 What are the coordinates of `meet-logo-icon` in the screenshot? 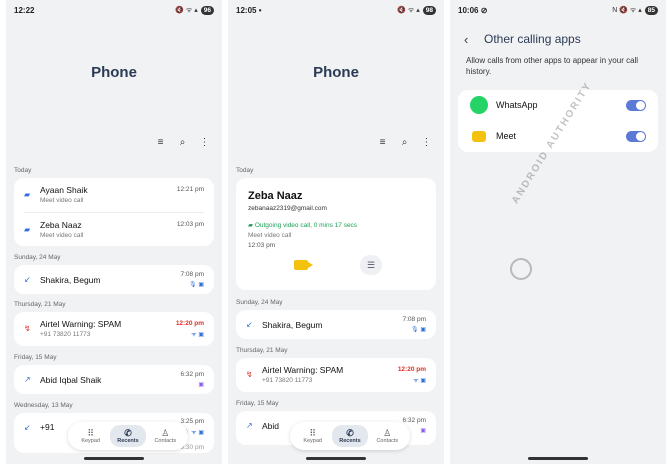 It's located at (479, 136).